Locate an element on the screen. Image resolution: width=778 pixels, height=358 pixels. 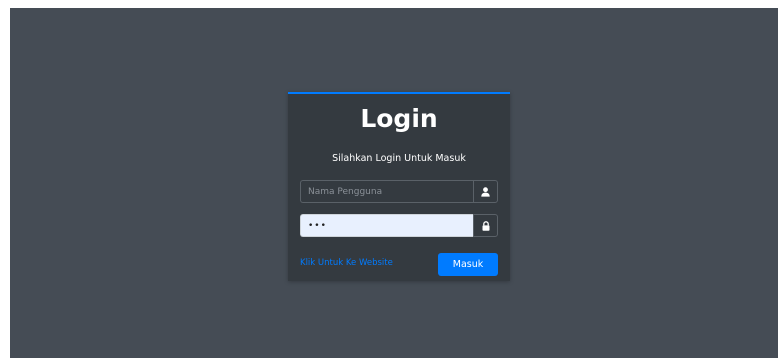
login-button: Masuk is located at coordinates (468, 264).